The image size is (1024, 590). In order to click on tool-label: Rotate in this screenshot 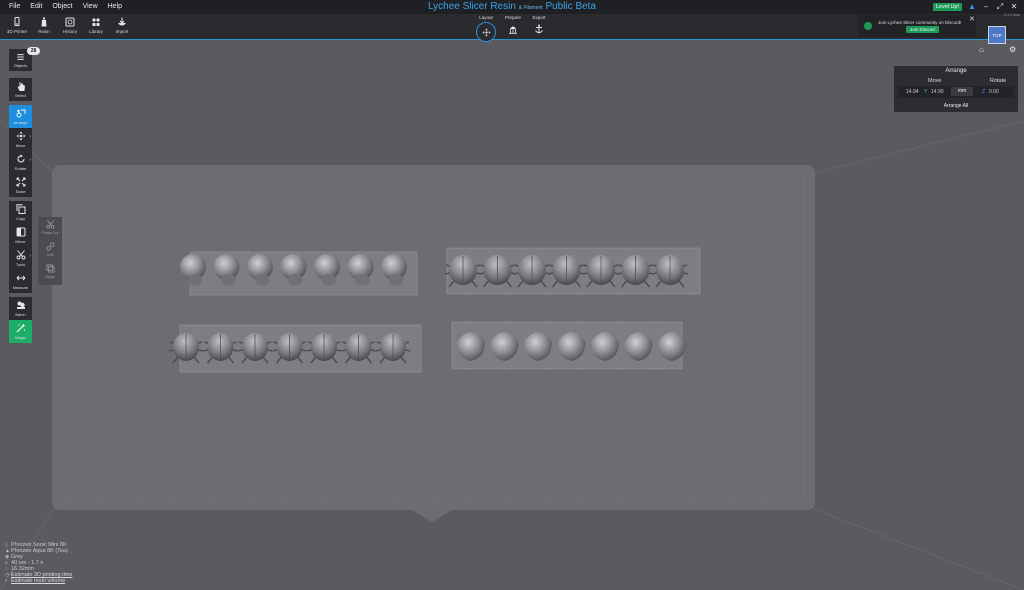, I will do `click(20, 168)`.